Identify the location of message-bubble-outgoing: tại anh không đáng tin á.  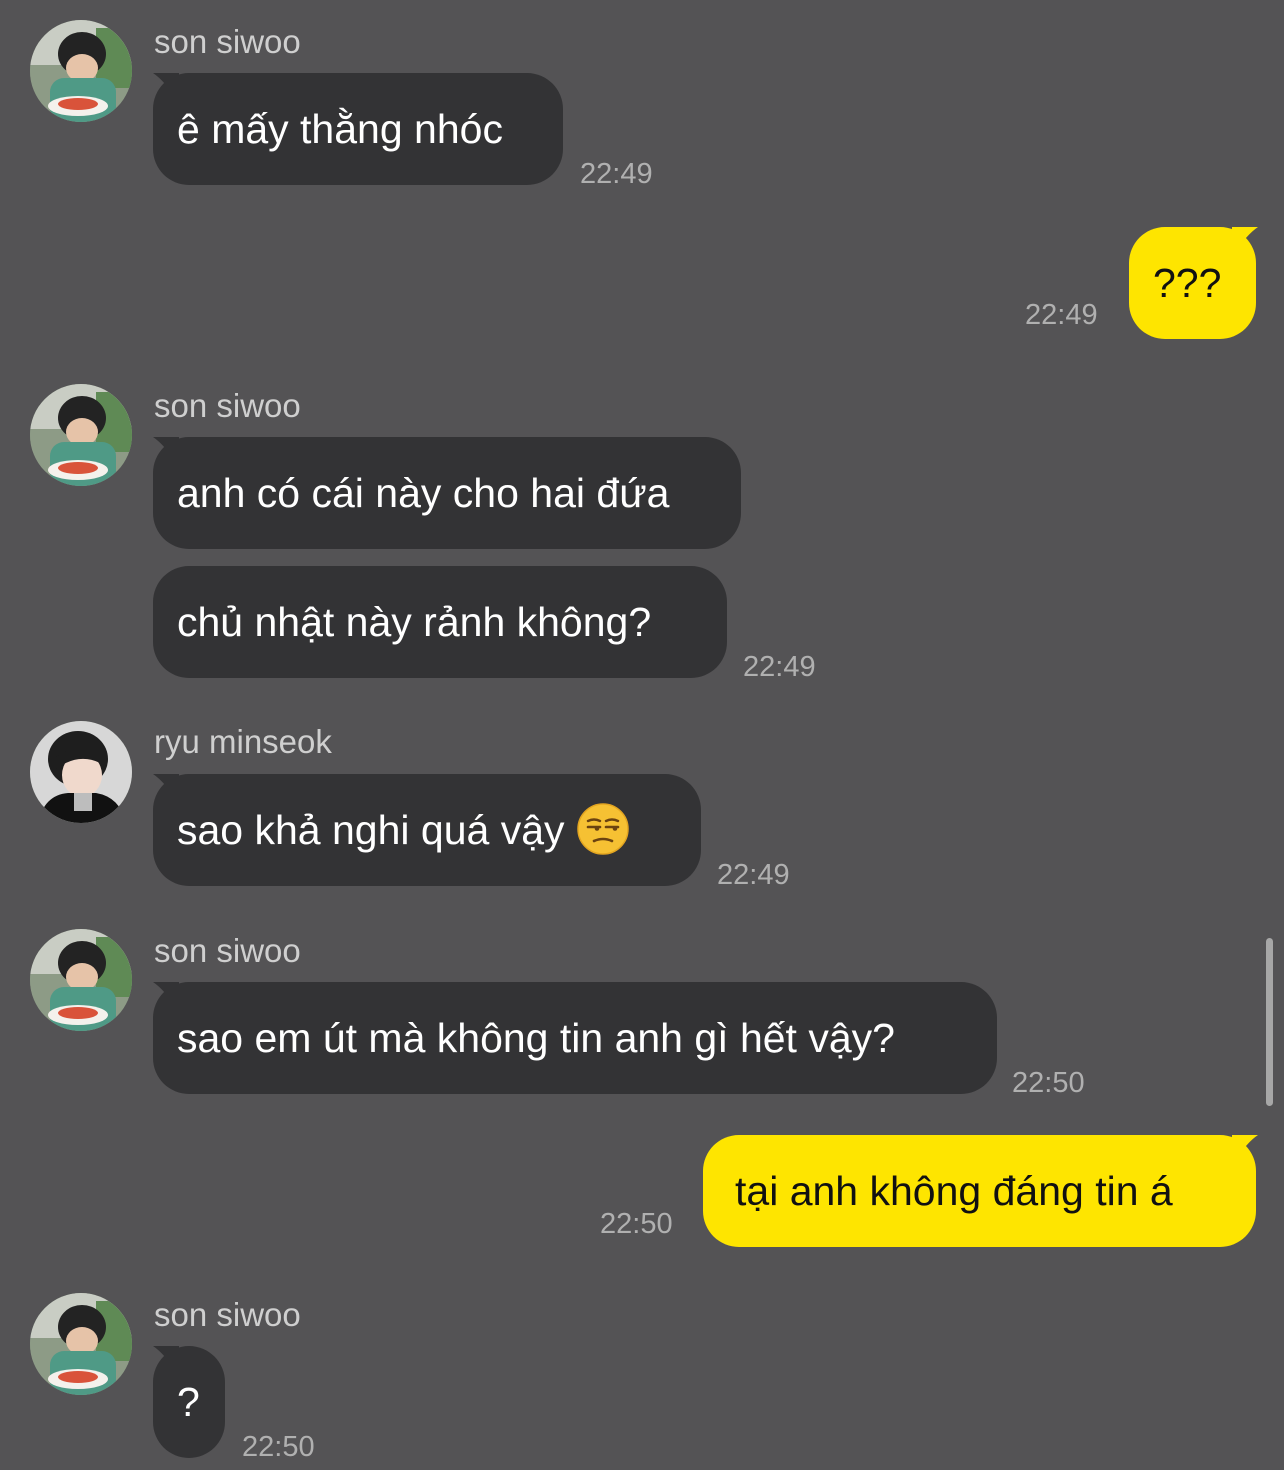
(980, 1191).